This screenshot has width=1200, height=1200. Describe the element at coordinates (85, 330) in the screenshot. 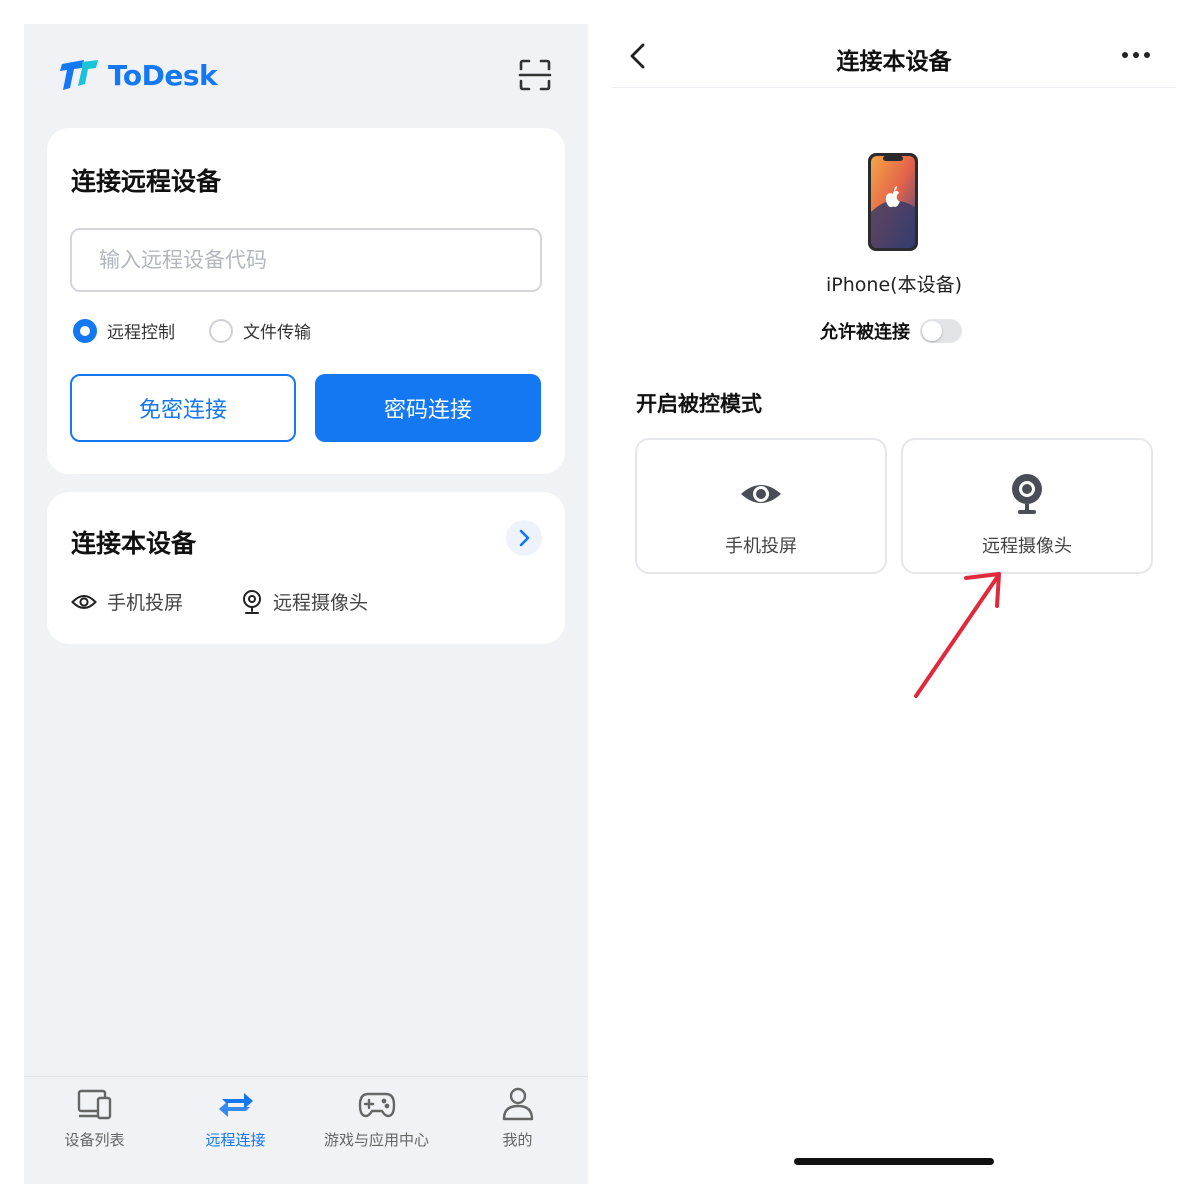

I see `radio-selected-icon` at that location.